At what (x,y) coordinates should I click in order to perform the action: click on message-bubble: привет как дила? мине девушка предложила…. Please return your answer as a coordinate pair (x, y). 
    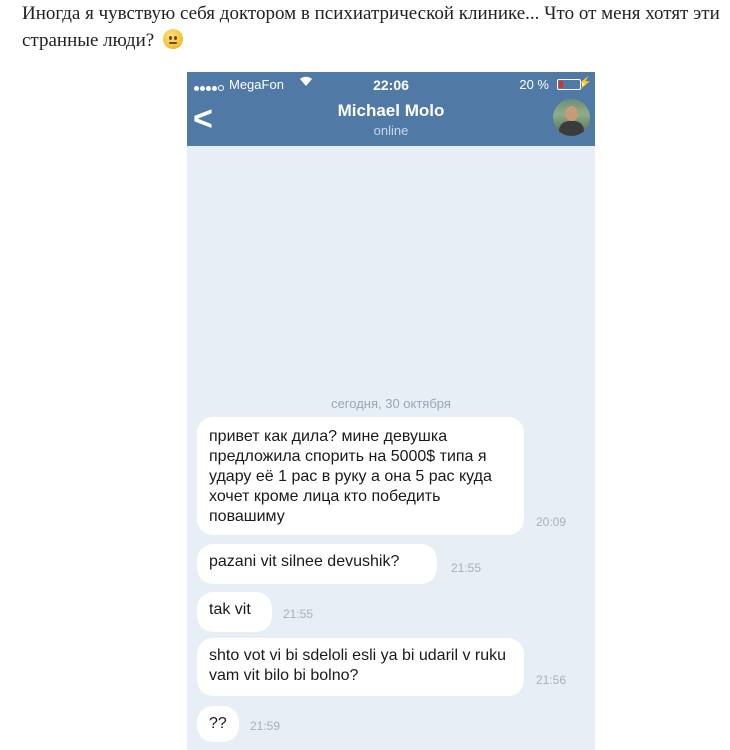
    Looking at the image, I should click on (360, 476).